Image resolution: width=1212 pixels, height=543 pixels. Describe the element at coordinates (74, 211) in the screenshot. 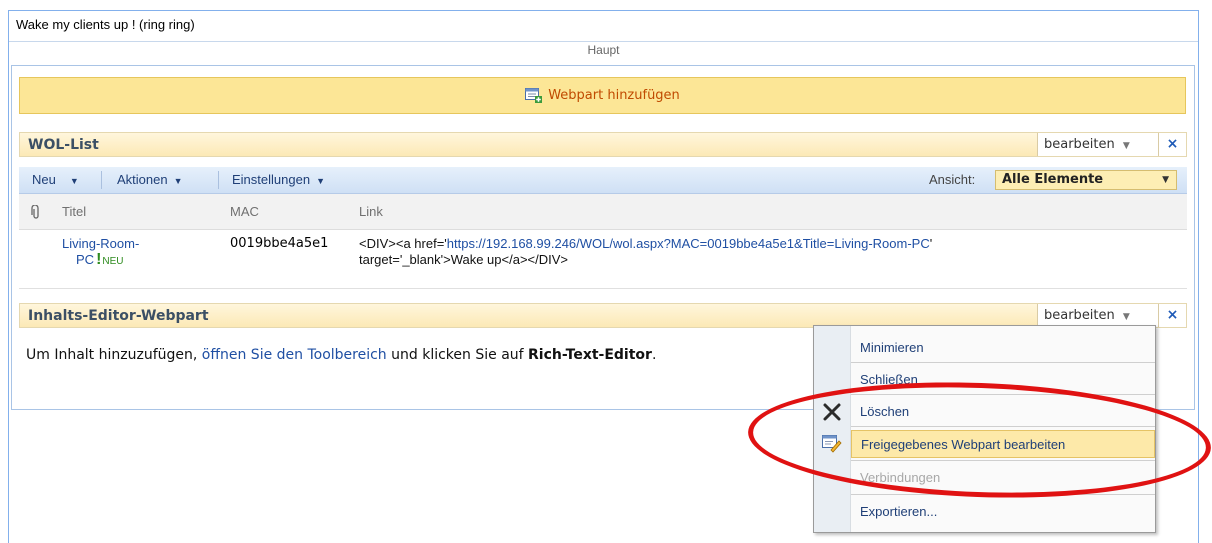

I see `column-header-title: Titel` at that location.